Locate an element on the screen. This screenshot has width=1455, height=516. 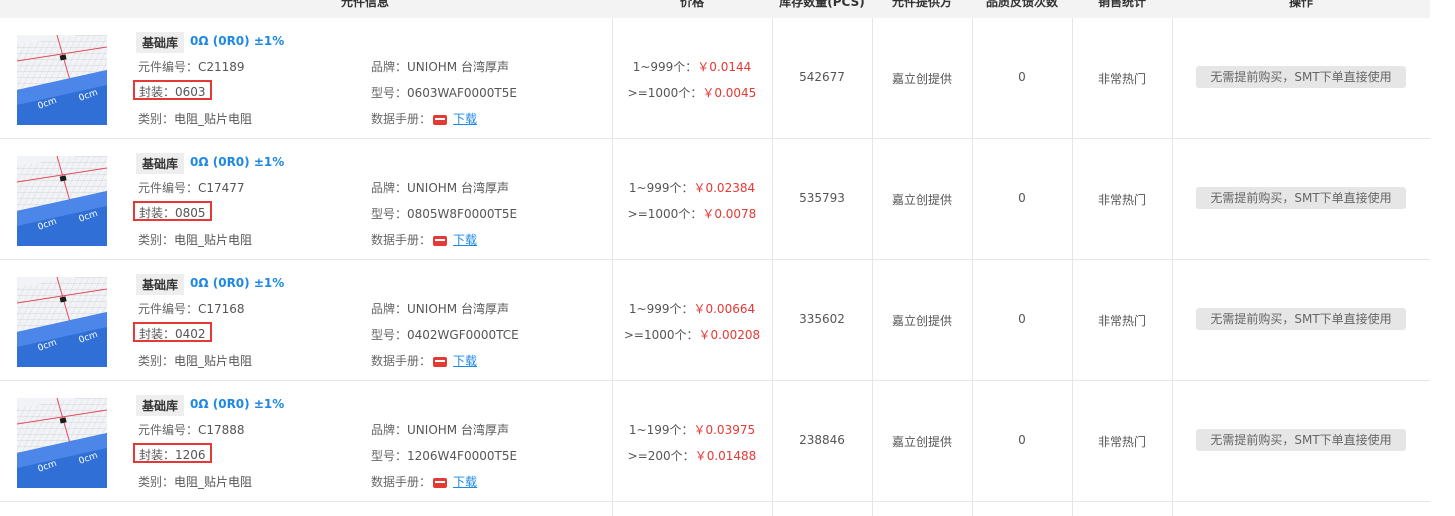
header-provider: 元件提供方 is located at coordinates (921, 4).